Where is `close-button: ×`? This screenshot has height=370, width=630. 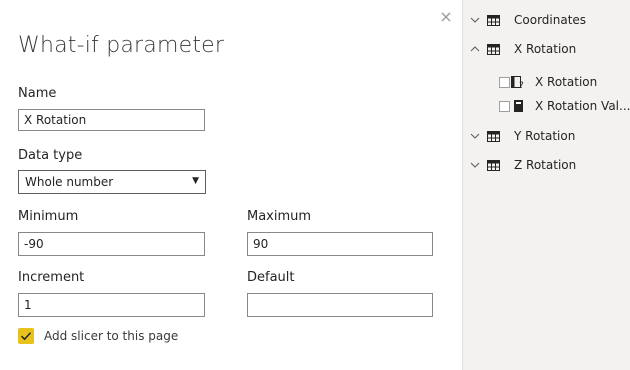 close-button: × is located at coordinates (446, 17).